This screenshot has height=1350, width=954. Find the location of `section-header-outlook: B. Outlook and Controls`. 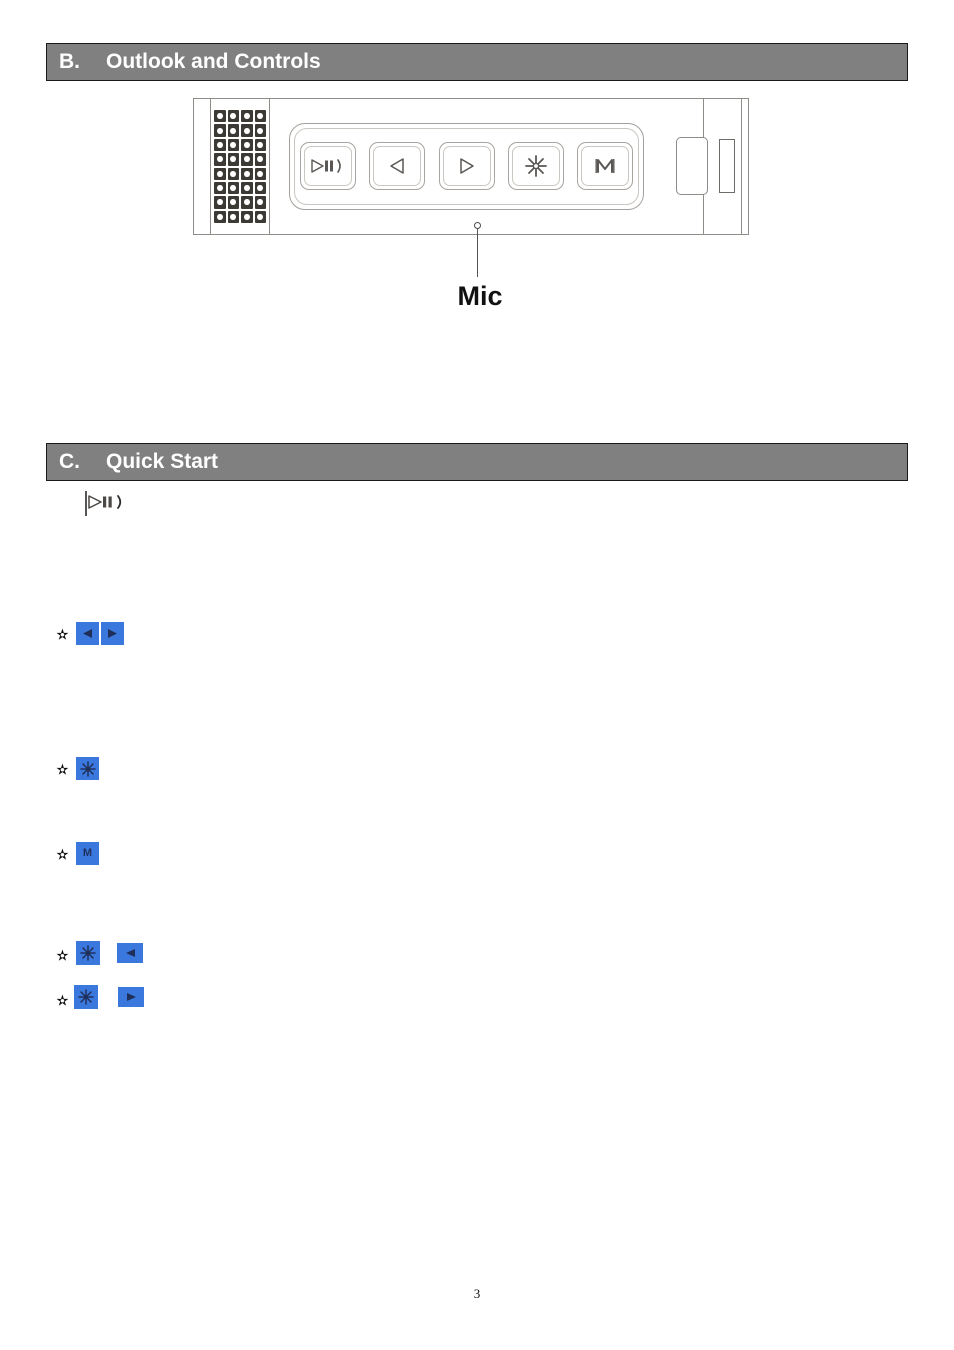

section-header-outlook: B. Outlook and Controls is located at coordinates (477, 62).